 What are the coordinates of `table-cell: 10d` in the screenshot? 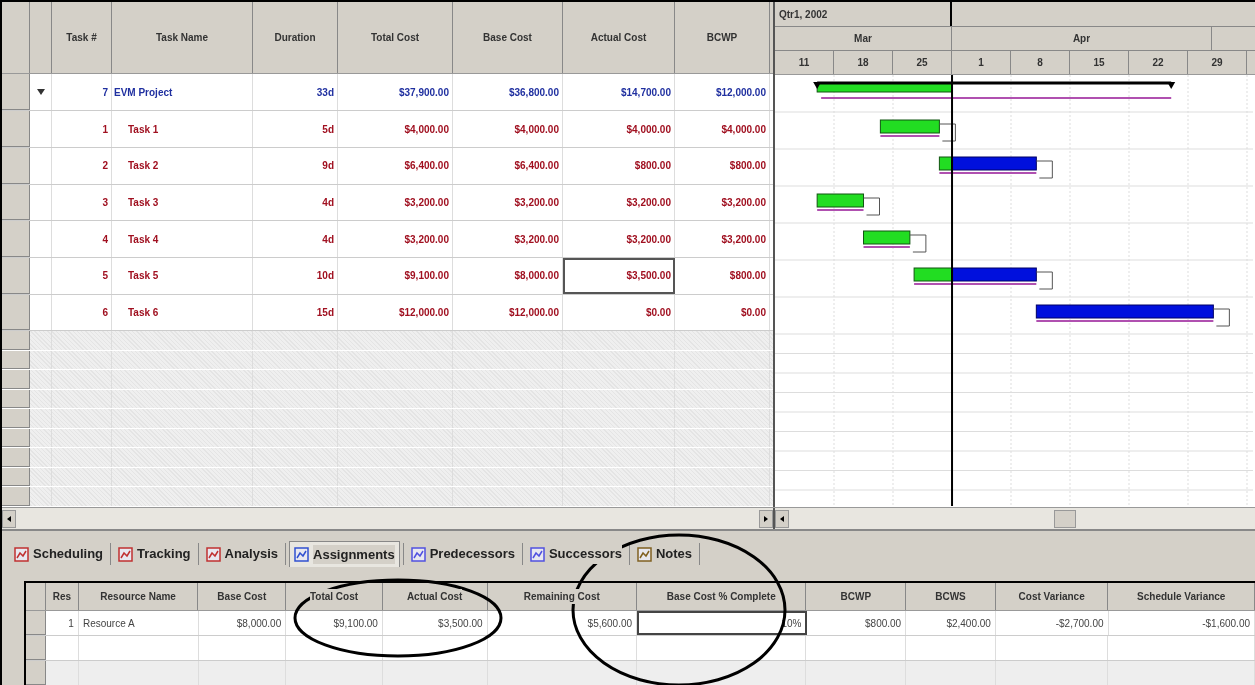 It's located at (295, 276).